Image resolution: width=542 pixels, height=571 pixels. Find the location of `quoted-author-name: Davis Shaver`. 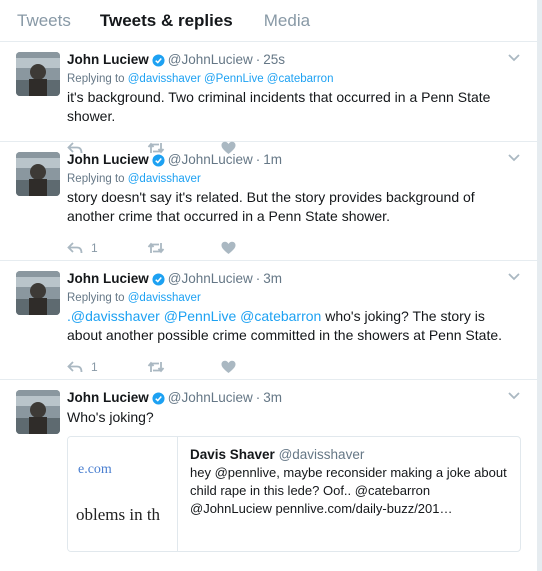

quoted-author-name: Davis Shaver is located at coordinates (232, 454).